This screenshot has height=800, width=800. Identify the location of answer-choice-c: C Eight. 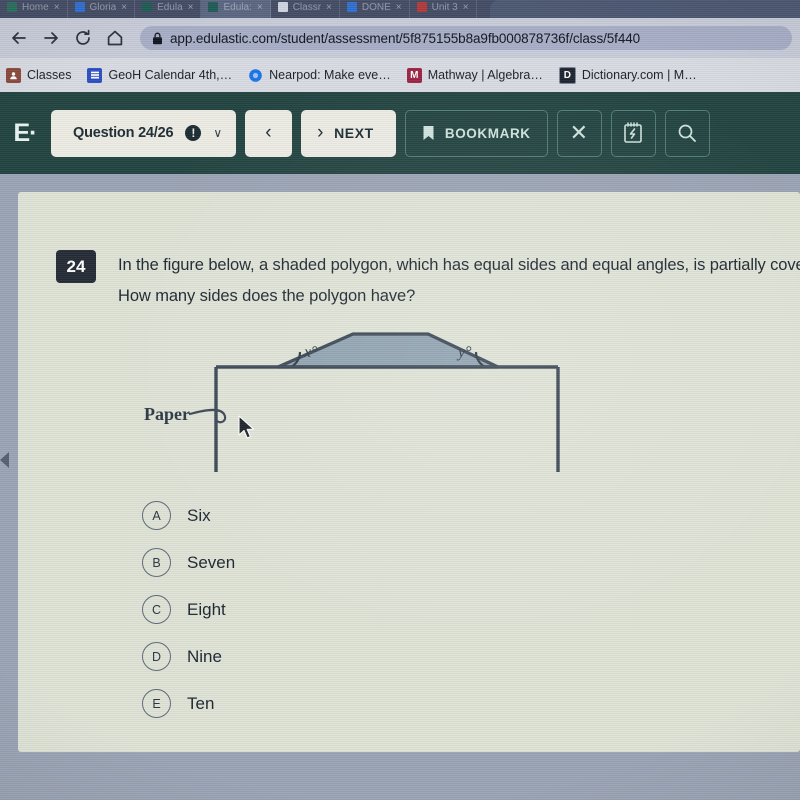
(188, 609).